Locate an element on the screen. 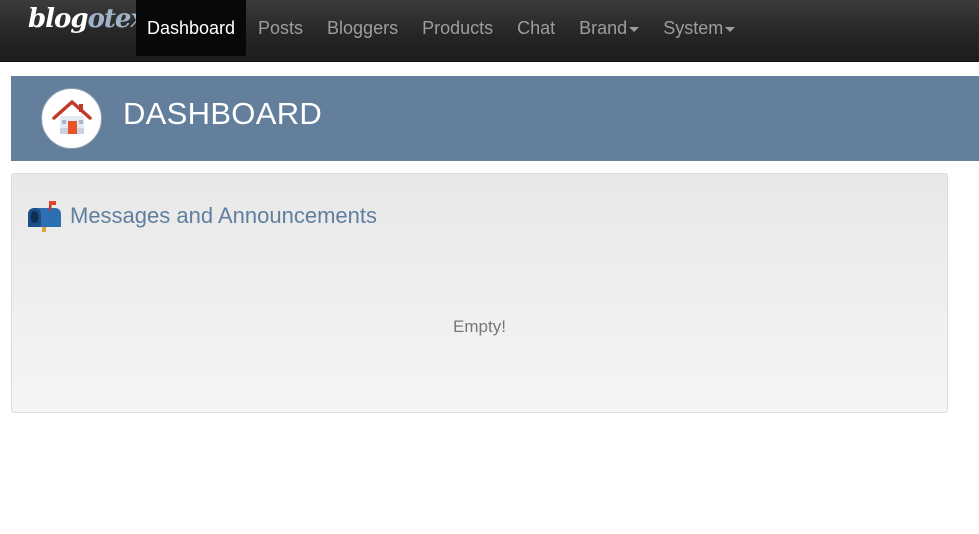 This screenshot has height=534, width=979. nav-item-label: Products is located at coordinates (458, 27).